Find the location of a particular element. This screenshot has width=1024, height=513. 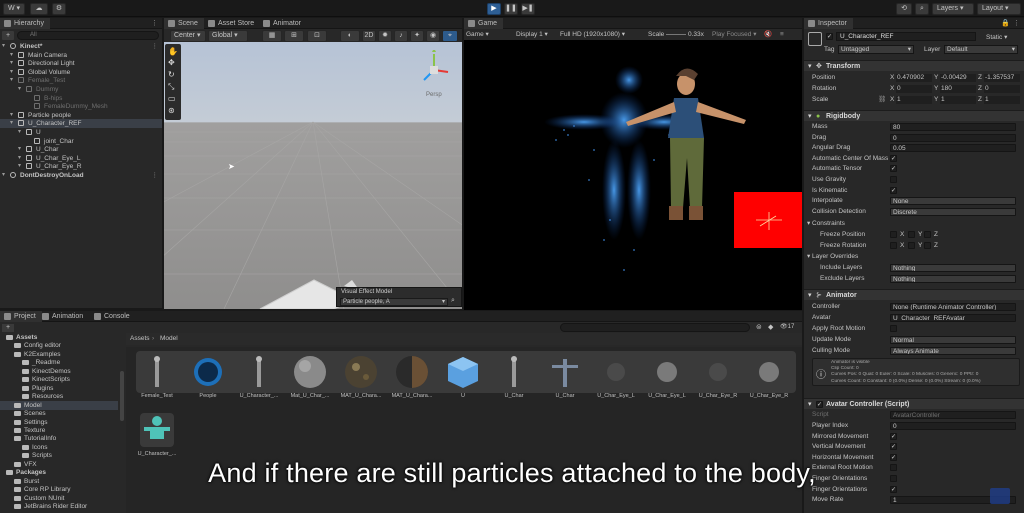

effects-toggle: ✦ is located at coordinates (417, 36).